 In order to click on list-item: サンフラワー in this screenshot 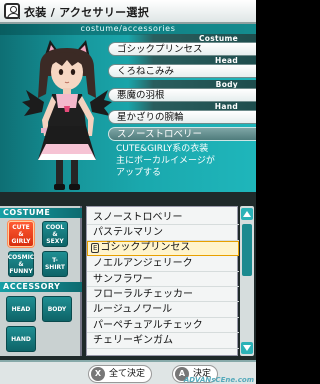, I will do `click(163, 279)`.